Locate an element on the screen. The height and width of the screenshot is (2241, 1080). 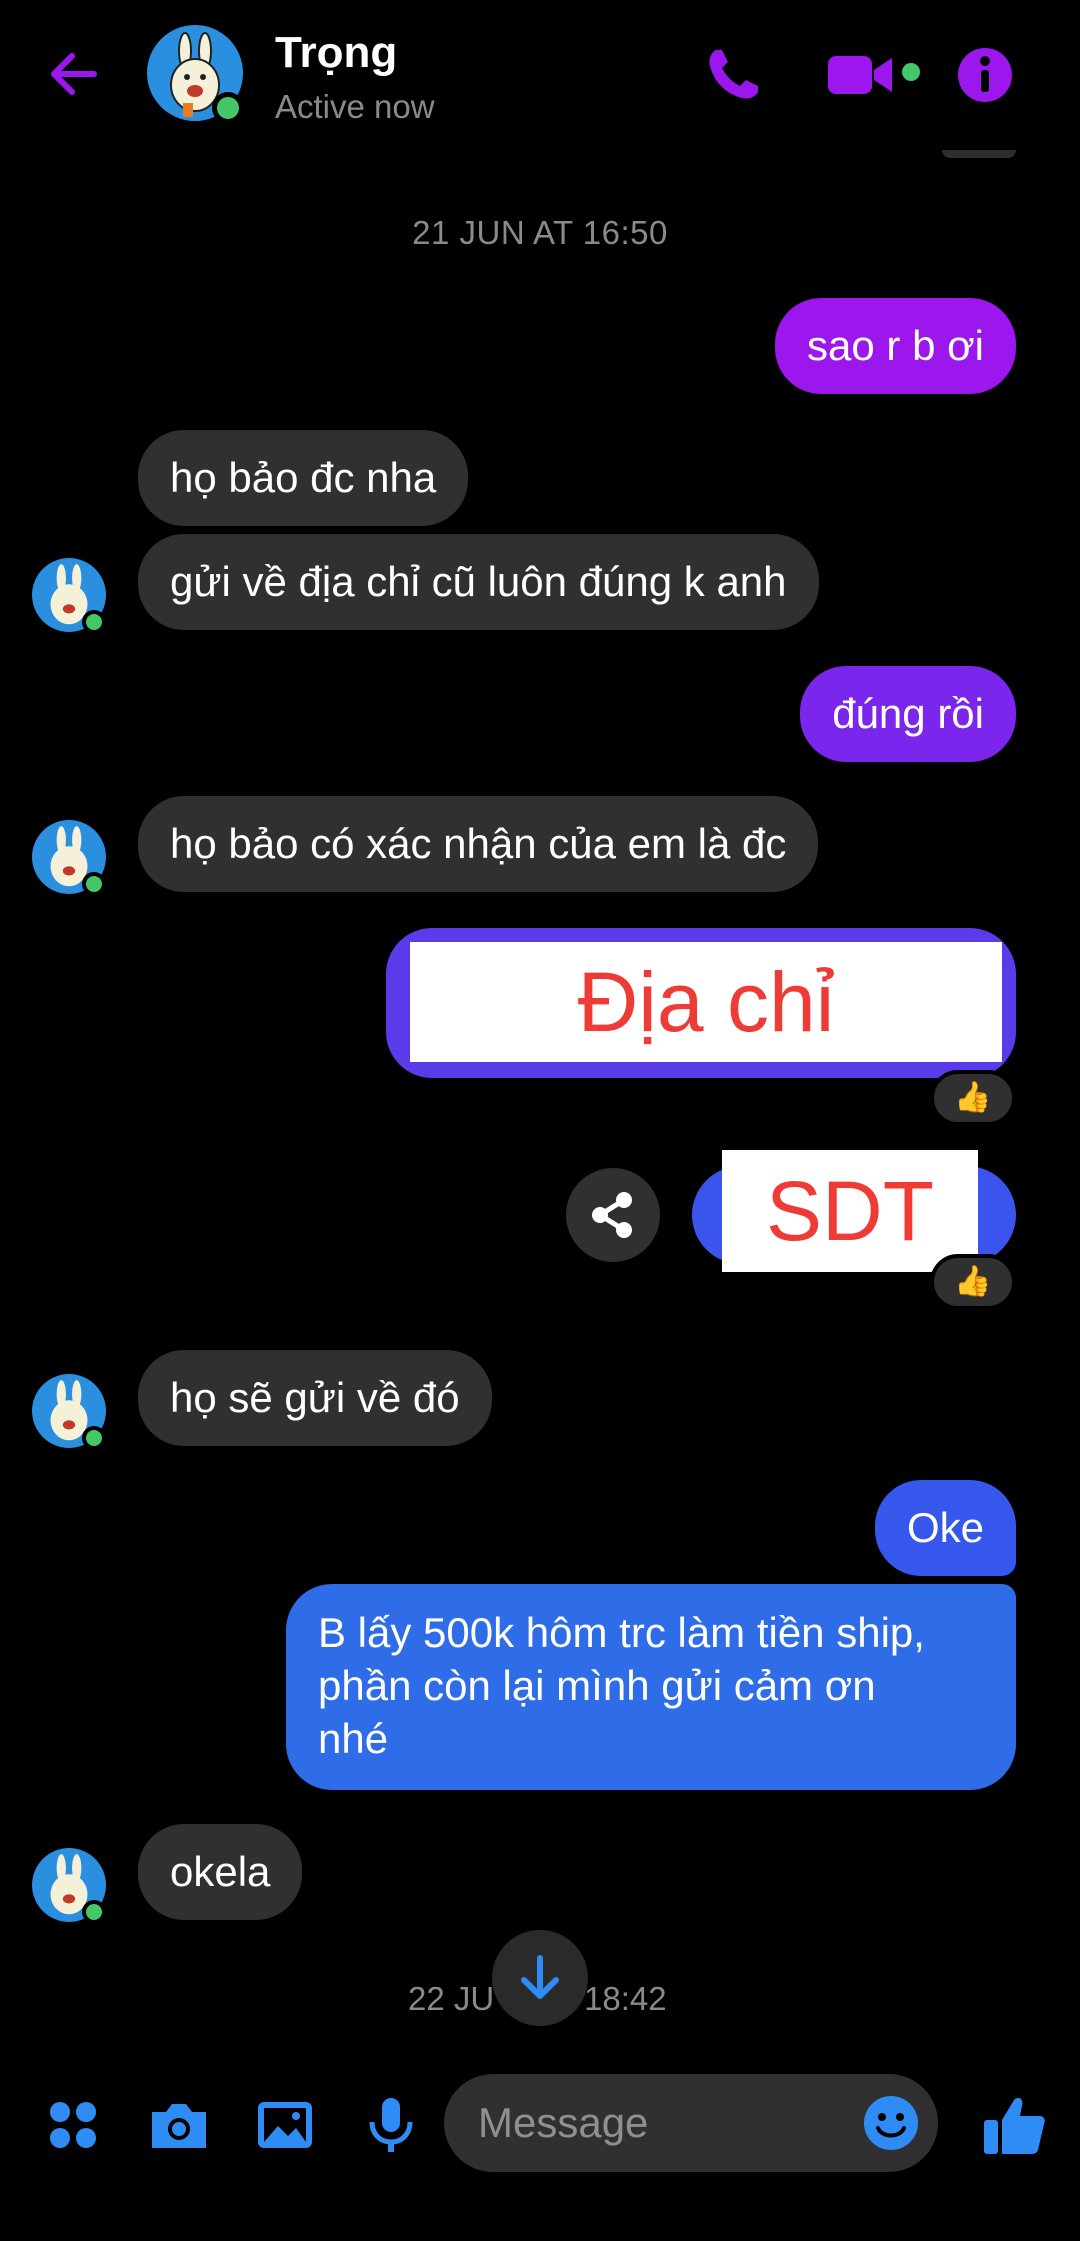
back-arrow-icon is located at coordinates (74, 74).